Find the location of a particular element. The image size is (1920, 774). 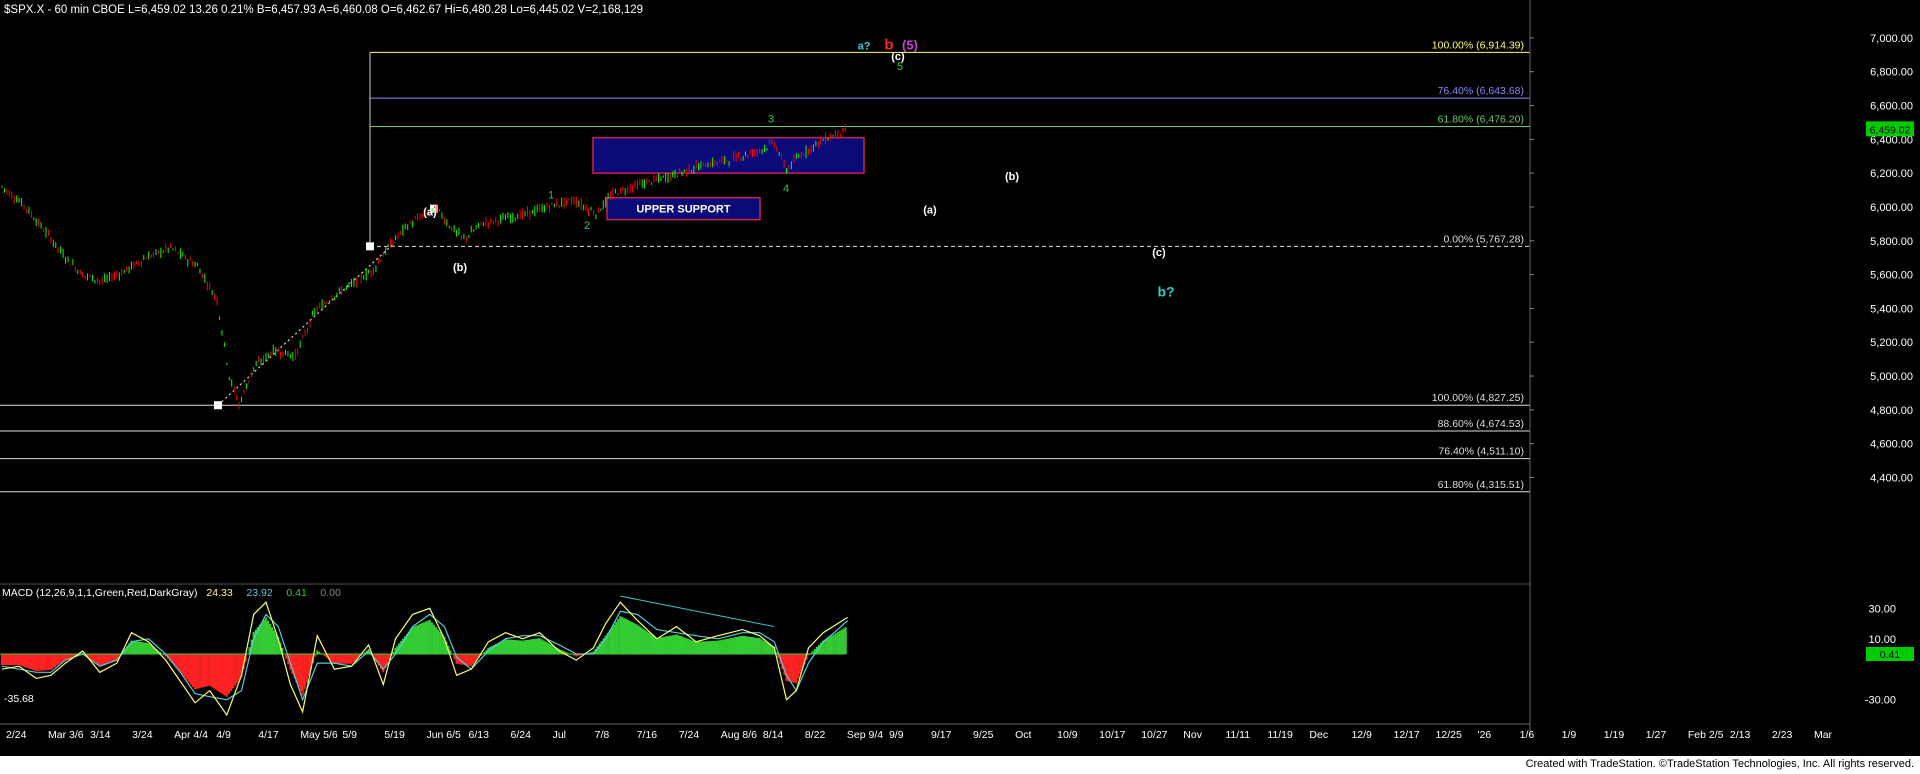

y-tick-label: 5,000.00 is located at coordinates (1891, 377).